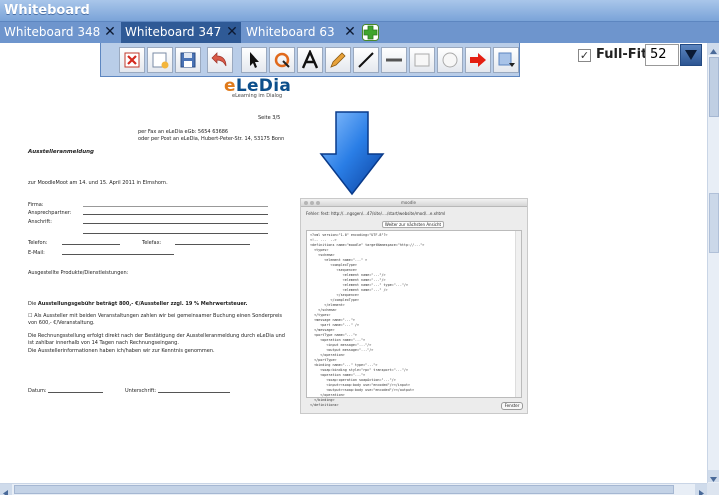 This screenshot has height=495, width=719. I want to click on arrow-icon, so click(478, 60).